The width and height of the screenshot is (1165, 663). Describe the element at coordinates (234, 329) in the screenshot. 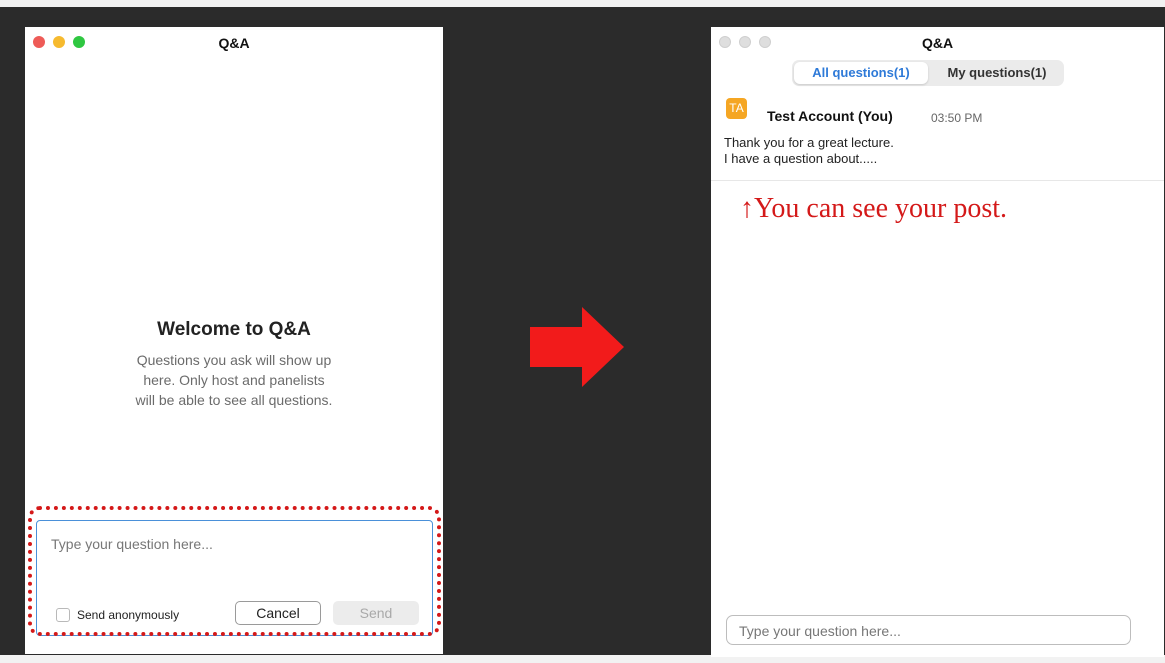

I see `welcome-heading: Welcome to Q&A` at that location.